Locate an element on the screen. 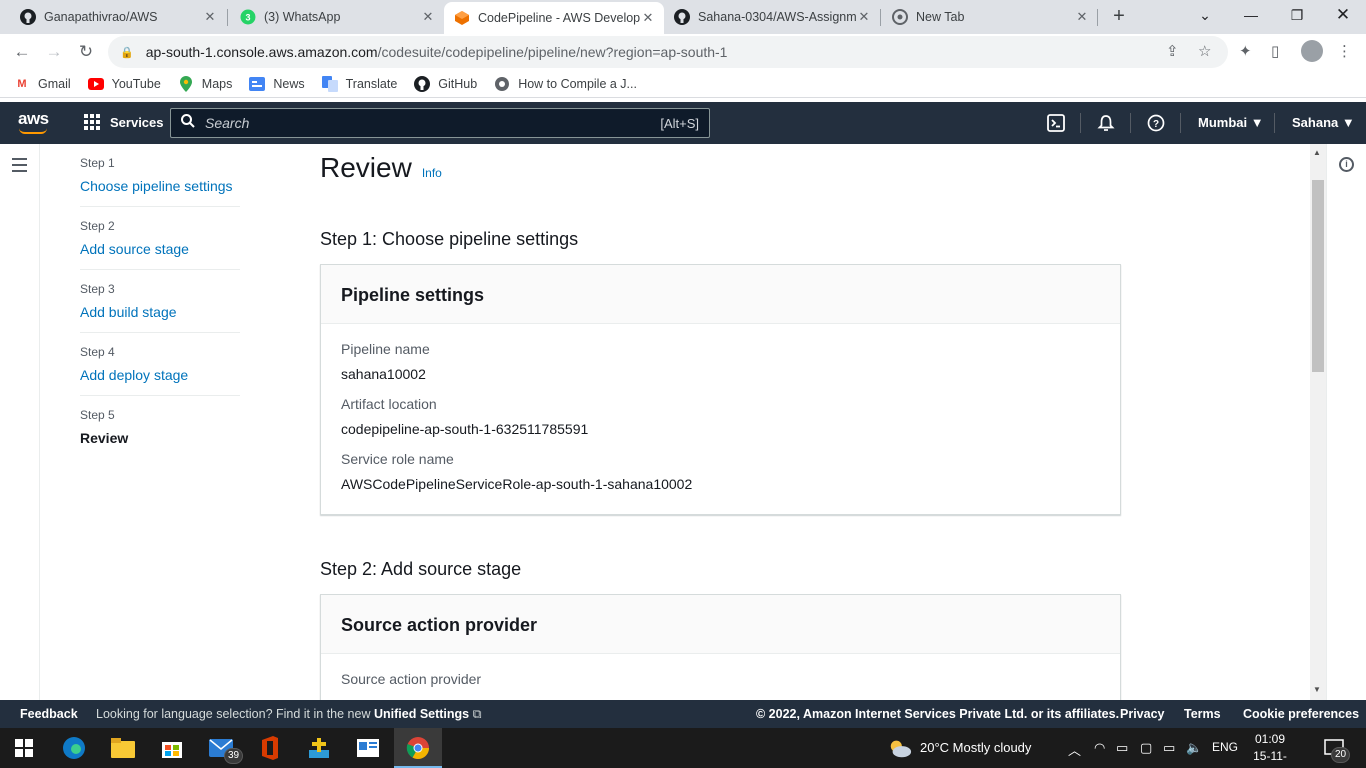 The height and width of the screenshot is (768, 1366). wizard-step-link: Add build stage is located at coordinates (160, 312).